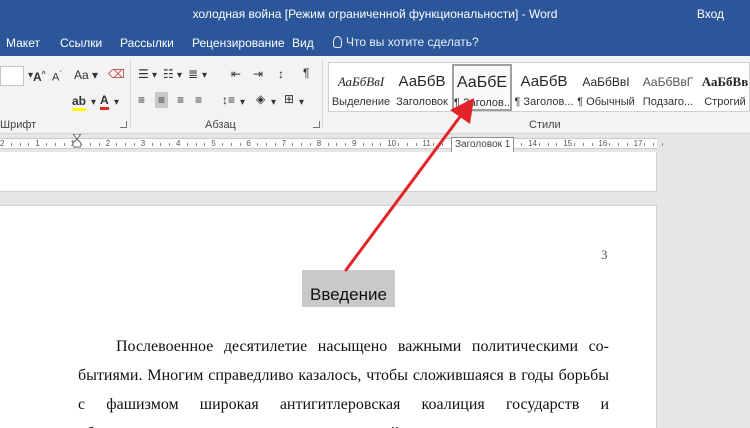 Image resolution: width=750 pixels, height=428 pixels. Describe the element at coordinates (57, 76) in the screenshot. I see `shrink-font-icon: Aˇ` at that location.